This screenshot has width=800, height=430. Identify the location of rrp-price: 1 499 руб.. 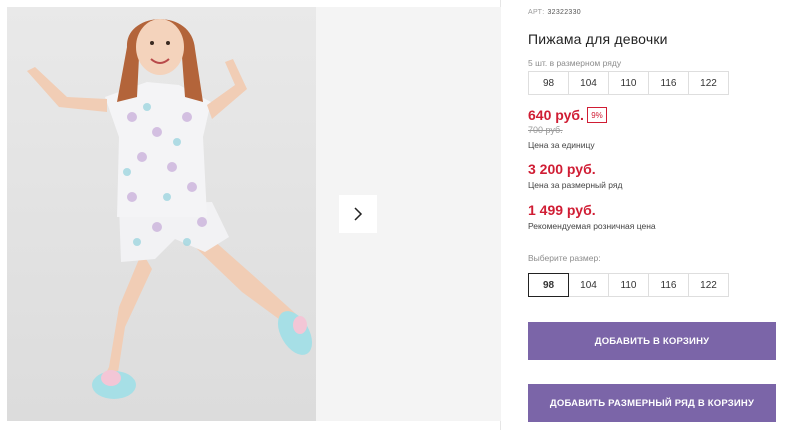
(562, 210).